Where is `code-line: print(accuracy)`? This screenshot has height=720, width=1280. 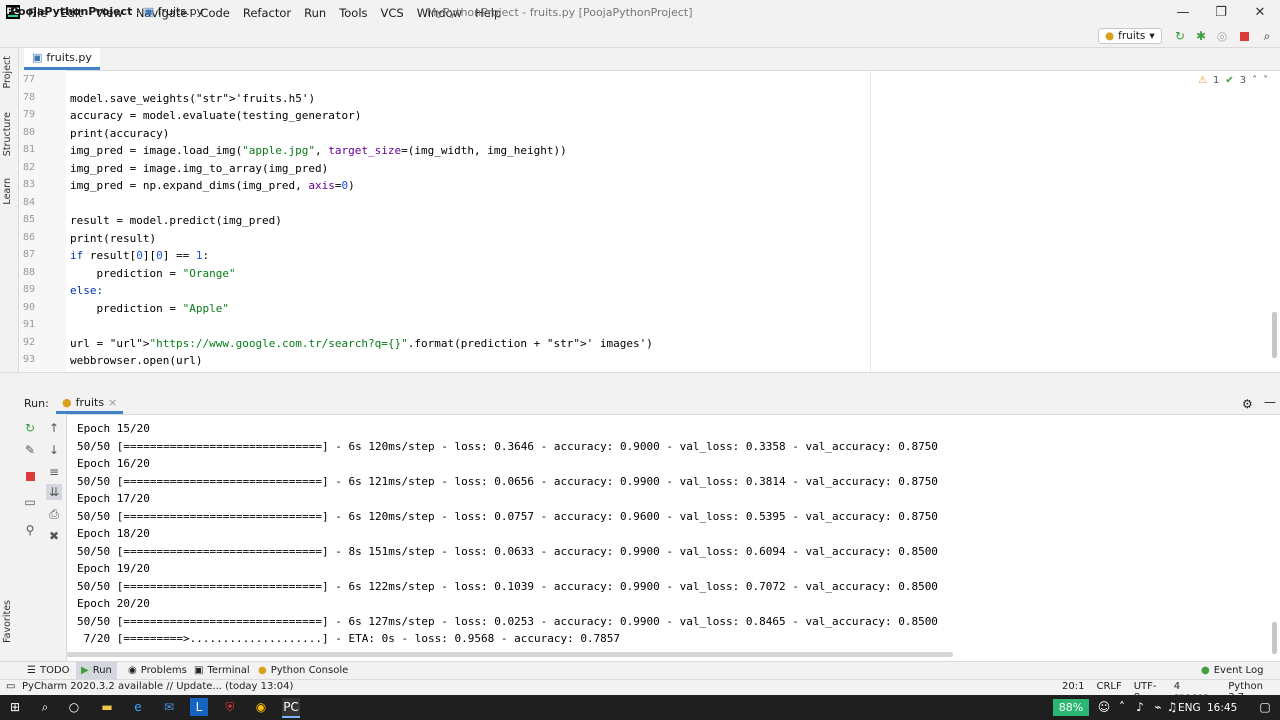 code-line: print(accuracy) is located at coordinates (119, 133).